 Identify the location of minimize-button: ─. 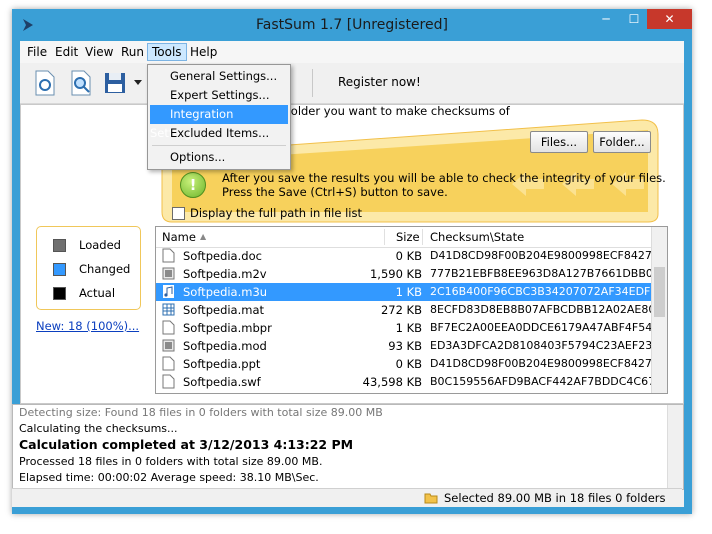
(606, 19).